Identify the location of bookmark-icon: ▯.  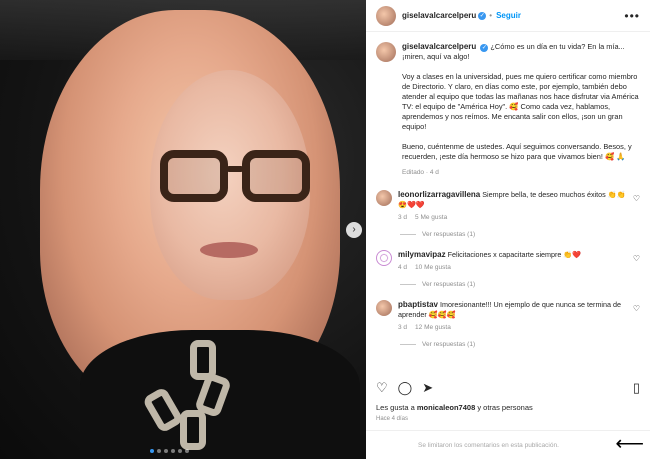
(636, 388).